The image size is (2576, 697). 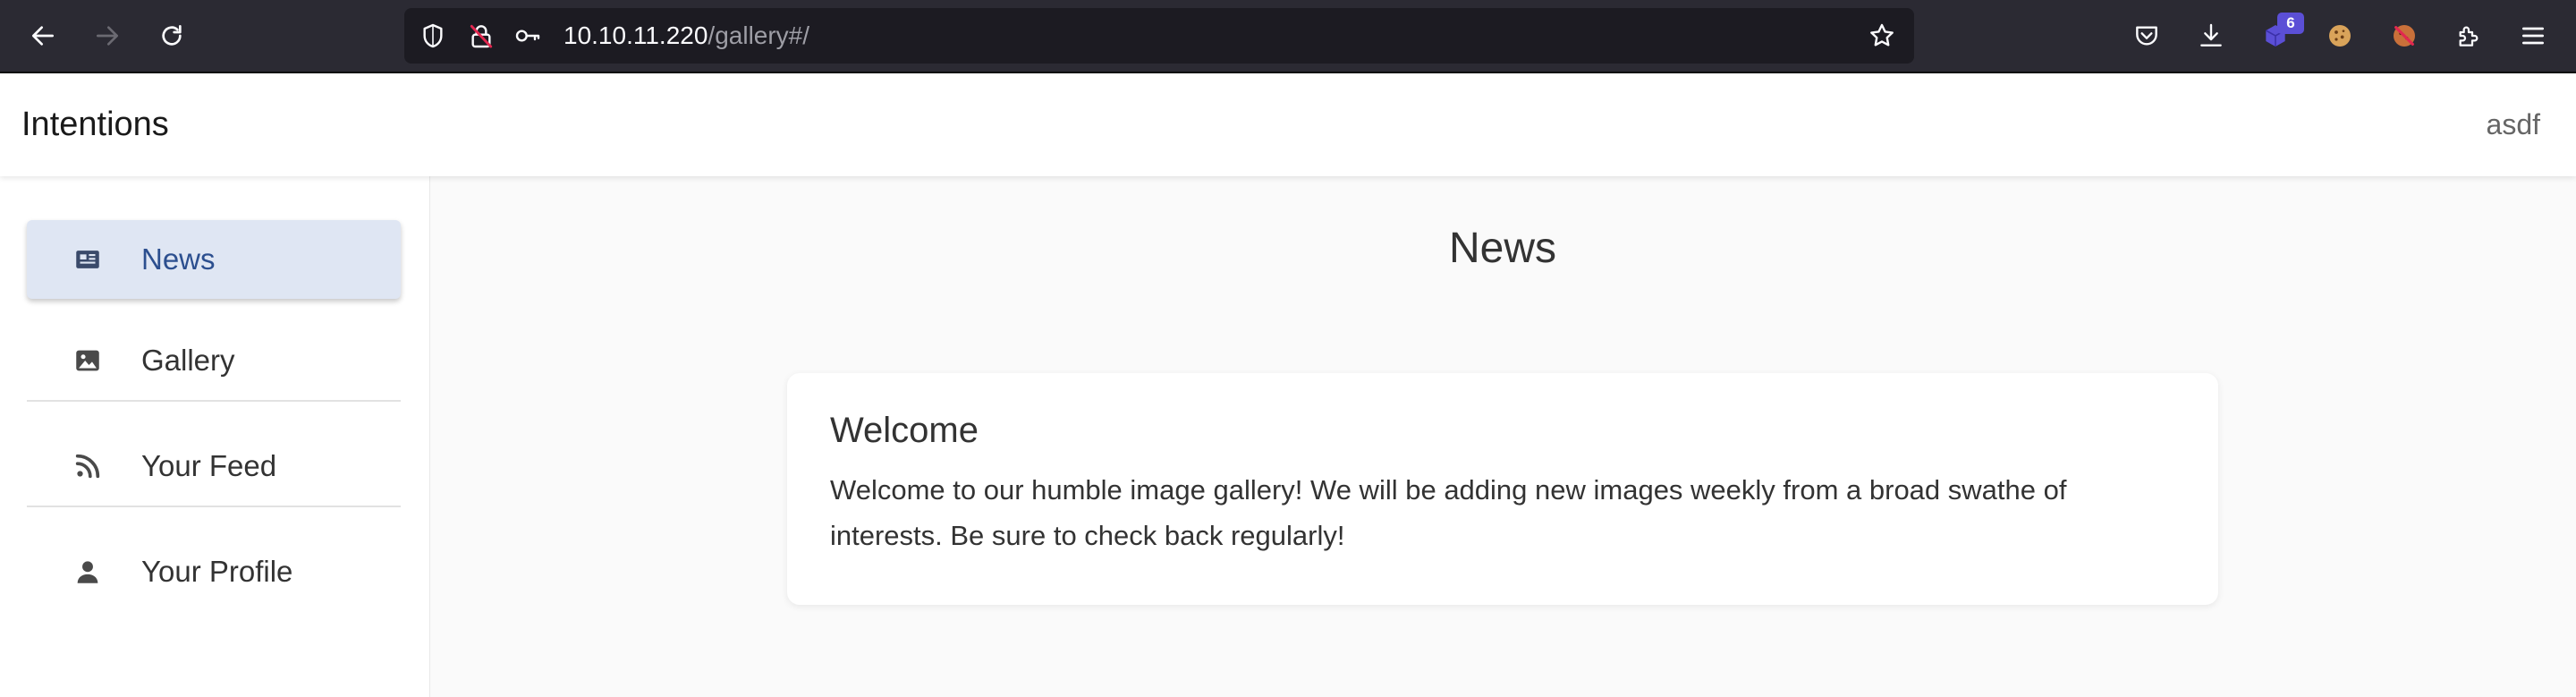 I want to click on app-menu-button, so click(x=2533, y=36).